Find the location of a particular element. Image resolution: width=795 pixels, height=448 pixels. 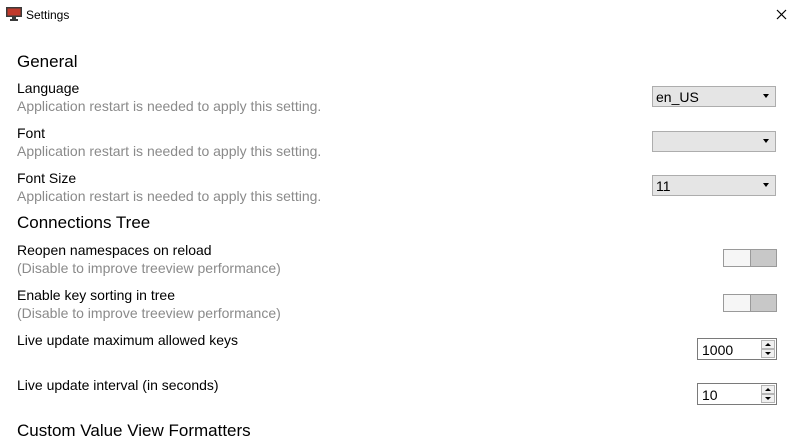

section-general-heading: General is located at coordinates (47, 61).